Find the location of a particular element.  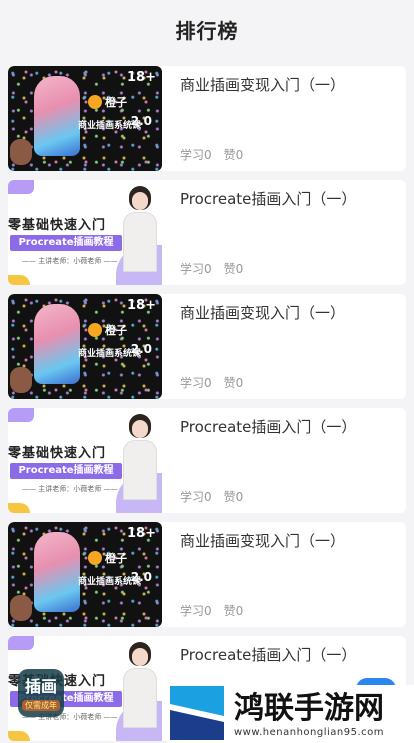

watermark-url: www.henanhonglian95.com is located at coordinates (309, 732).